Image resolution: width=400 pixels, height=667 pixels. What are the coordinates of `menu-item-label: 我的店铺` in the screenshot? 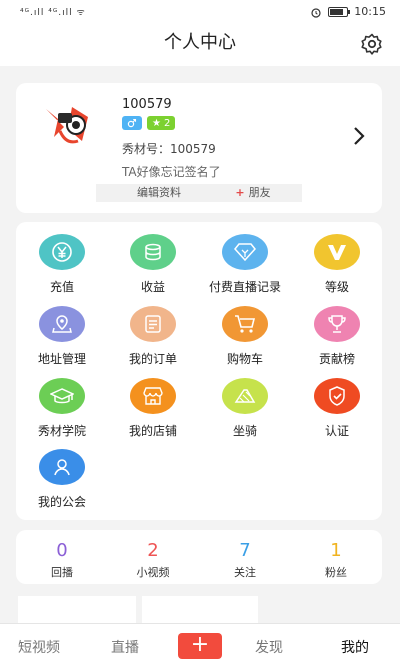 It's located at (152, 431).